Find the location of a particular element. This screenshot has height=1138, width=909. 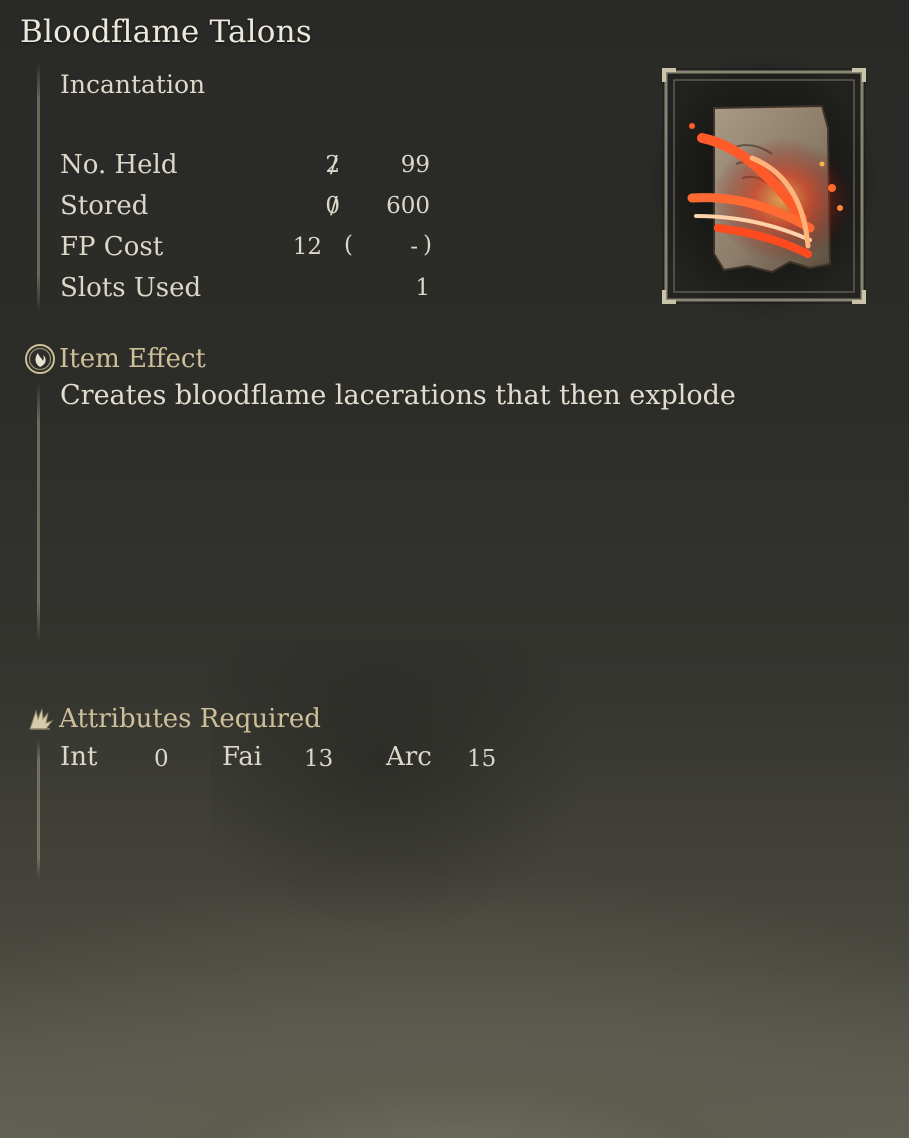

stat-paren-open: ( is located at coordinates (348, 245).